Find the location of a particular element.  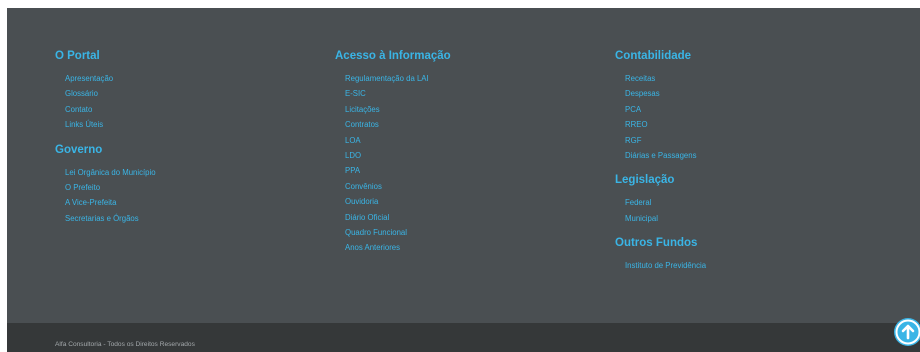

section-title-o-portal: O Portal is located at coordinates (77, 56).